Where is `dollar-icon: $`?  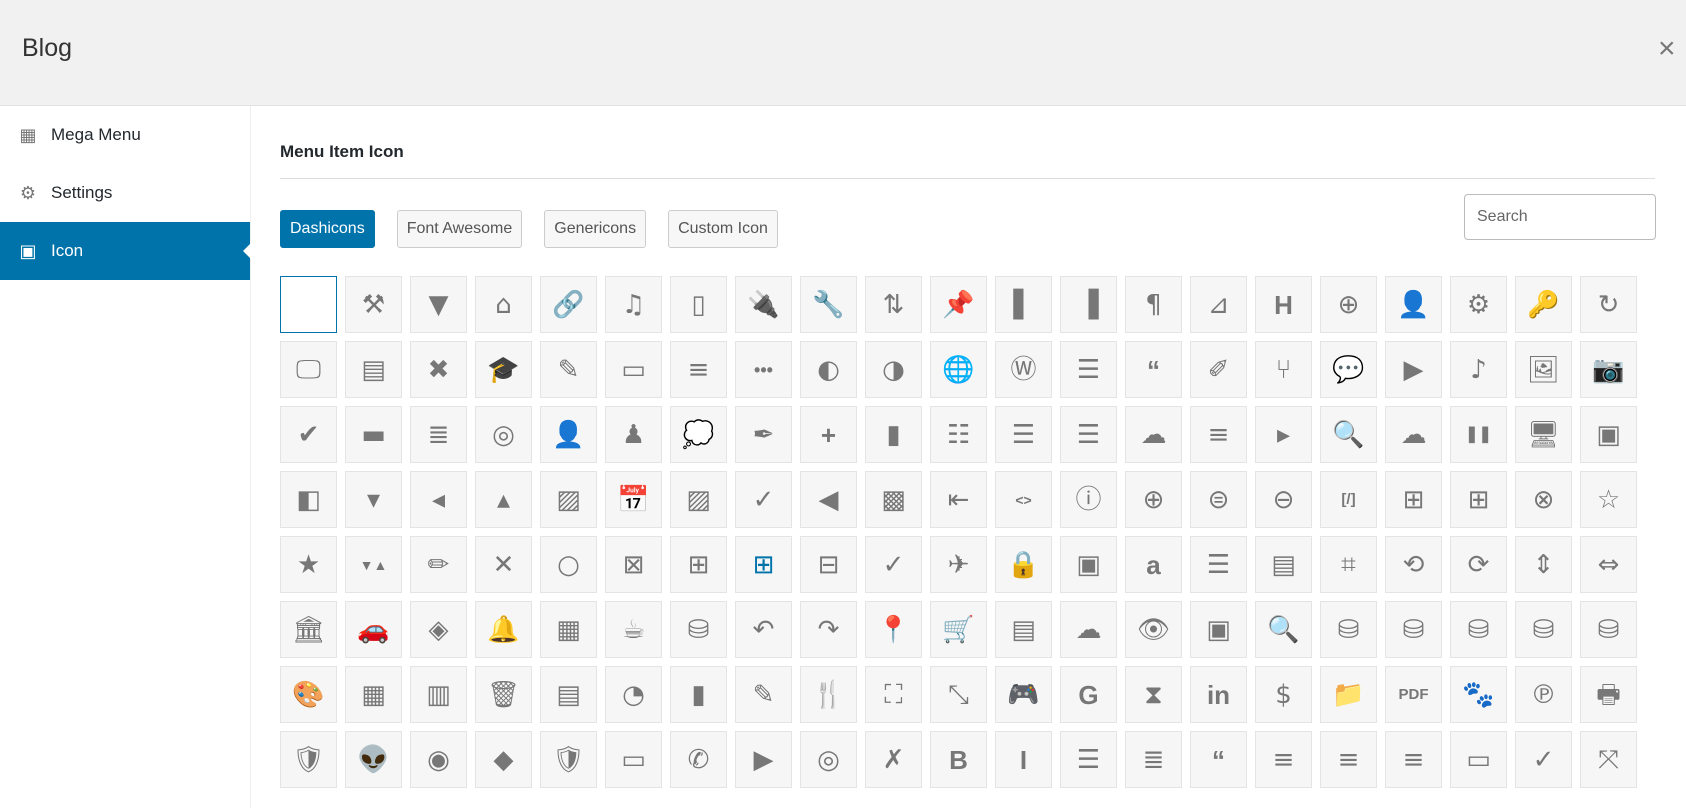
dollar-icon: $ is located at coordinates (1283, 694).